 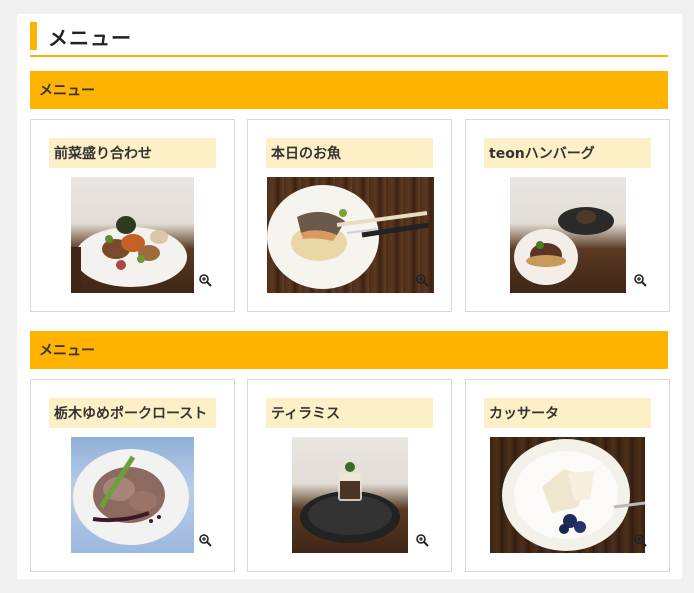 I want to click on menu-item-name: teonハンバーグ, so click(x=567, y=153).